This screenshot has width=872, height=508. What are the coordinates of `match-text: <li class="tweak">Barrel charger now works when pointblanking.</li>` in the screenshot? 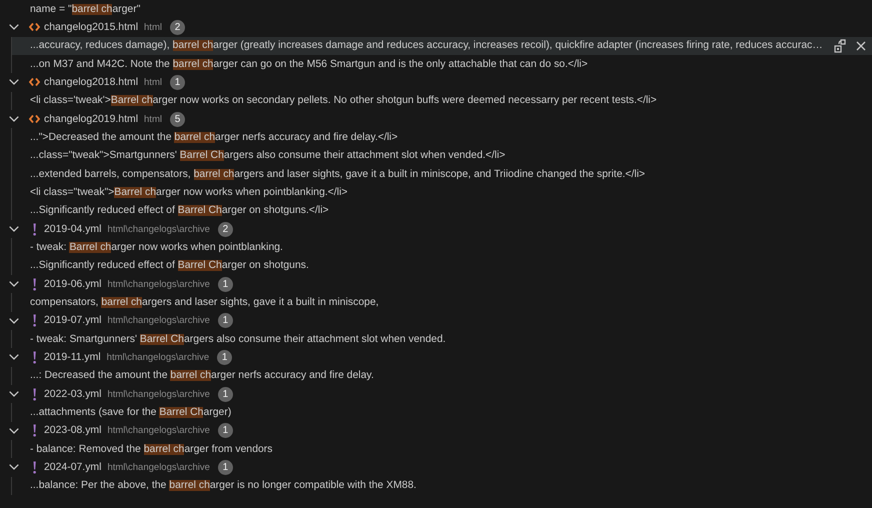 It's located at (189, 192).